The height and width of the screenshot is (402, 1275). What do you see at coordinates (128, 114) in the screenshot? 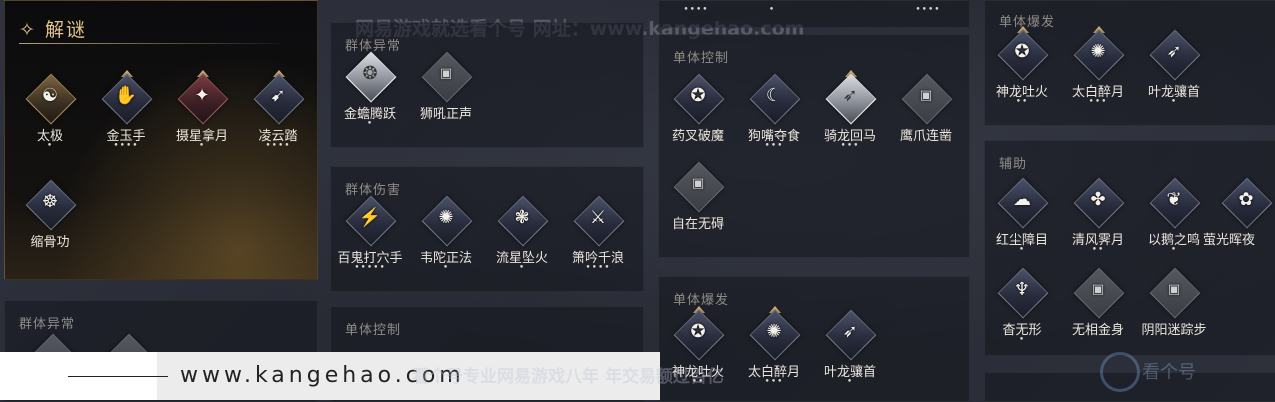
I see `skill-jinyushou: ✋ 金玉手 ••••` at bounding box center [128, 114].